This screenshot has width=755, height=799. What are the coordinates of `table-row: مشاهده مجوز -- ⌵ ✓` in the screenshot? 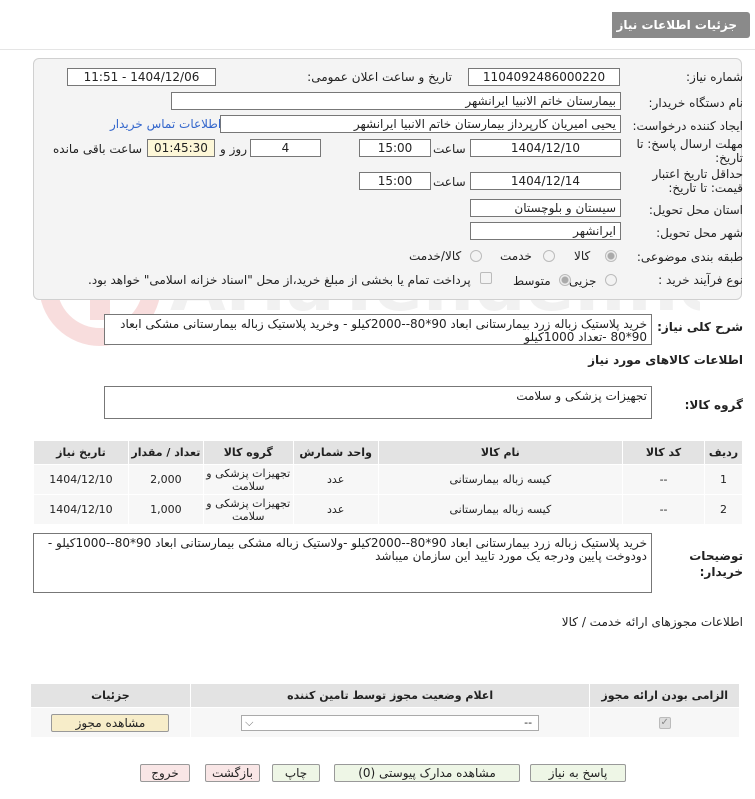 It's located at (385, 722).